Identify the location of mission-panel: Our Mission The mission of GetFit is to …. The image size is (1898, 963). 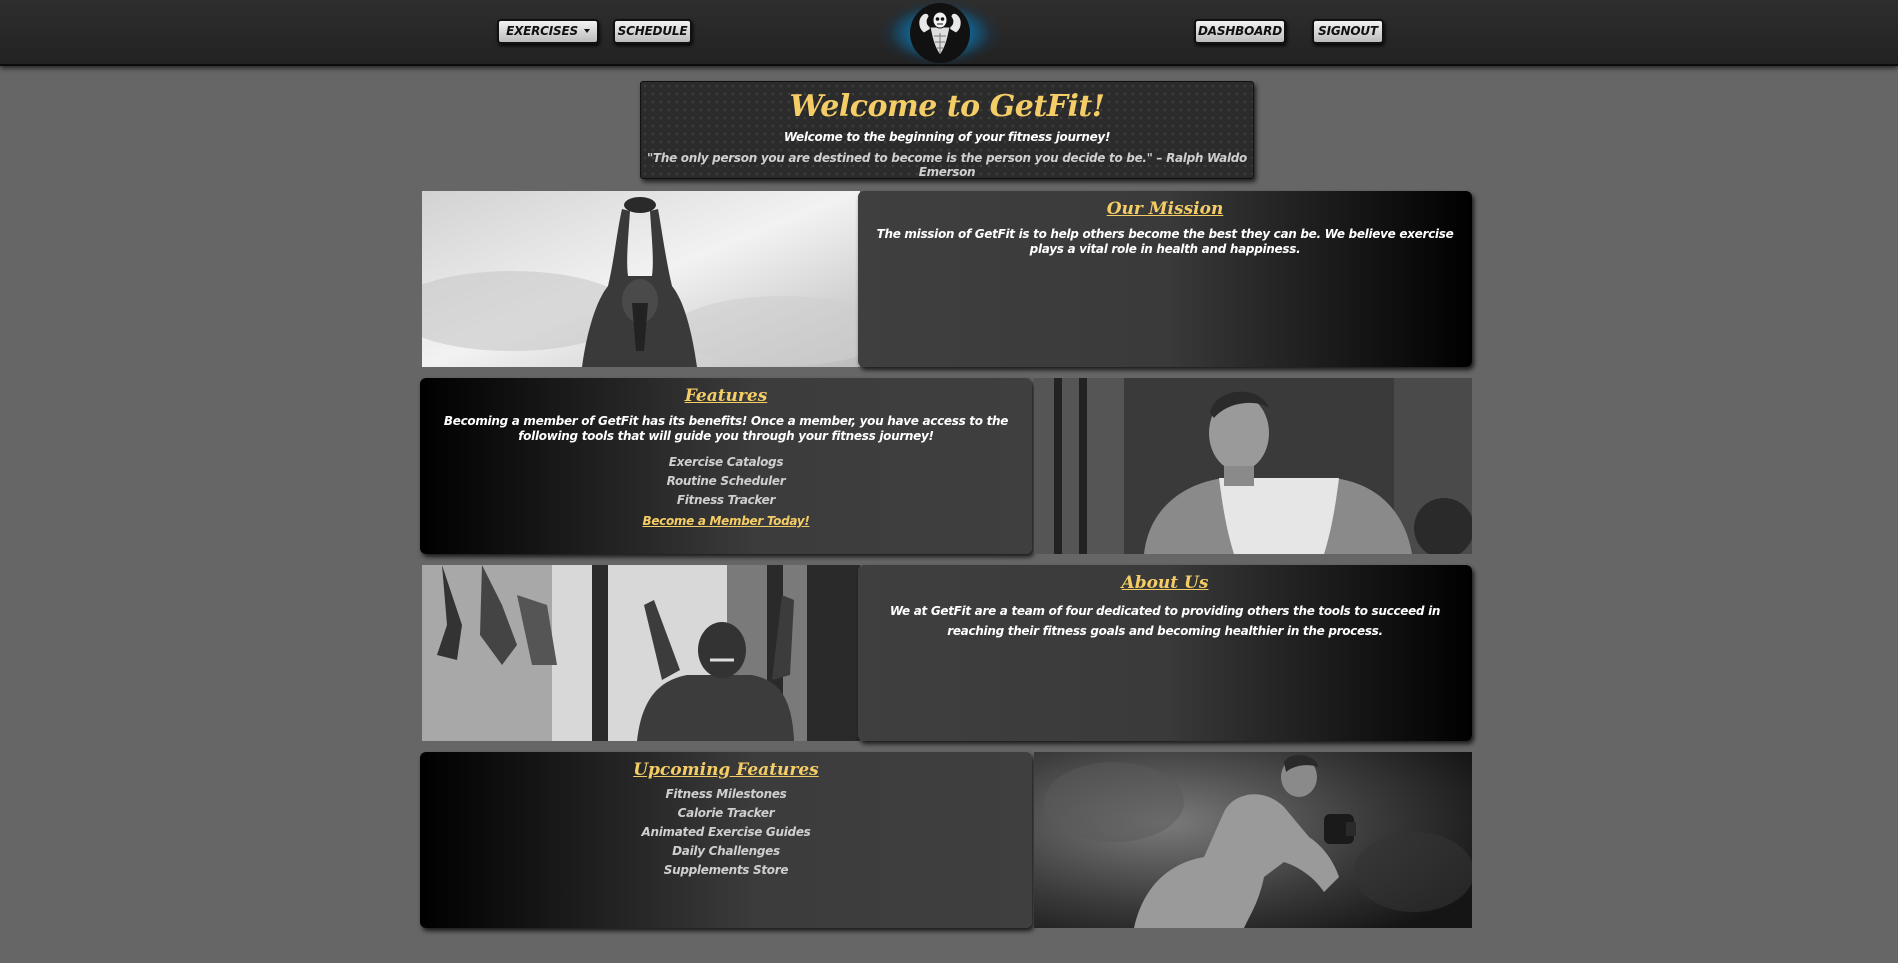
(1165, 279).